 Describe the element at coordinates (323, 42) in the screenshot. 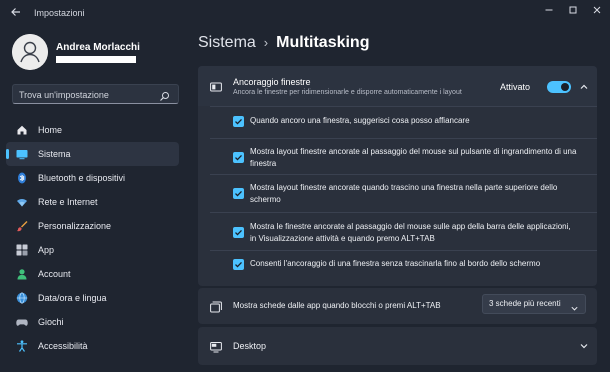

I see `page-title: Multitasking` at that location.